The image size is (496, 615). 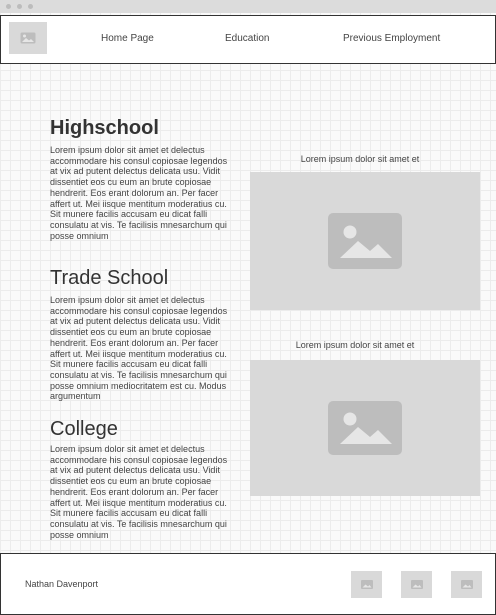 What do you see at coordinates (127, 38) in the screenshot?
I see `nav-home-page: Home Page` at bounding box center [127, 38].